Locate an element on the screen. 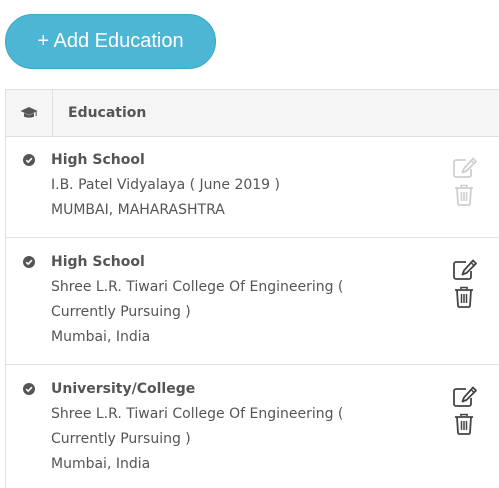  entry-location: MUMBAI, MAHARASHTRA is located at coordinates (138, 210).